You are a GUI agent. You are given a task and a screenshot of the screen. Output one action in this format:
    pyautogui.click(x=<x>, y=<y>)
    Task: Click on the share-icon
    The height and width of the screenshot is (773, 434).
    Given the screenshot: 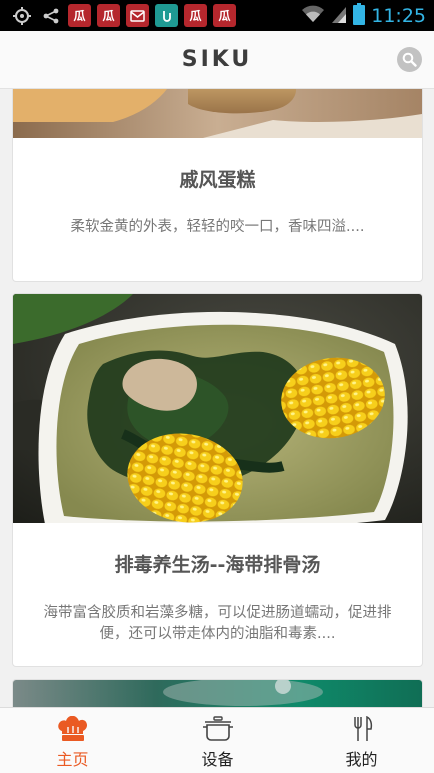 What is the action you would take?
    pyautogui.click(x=50, y=15)
    